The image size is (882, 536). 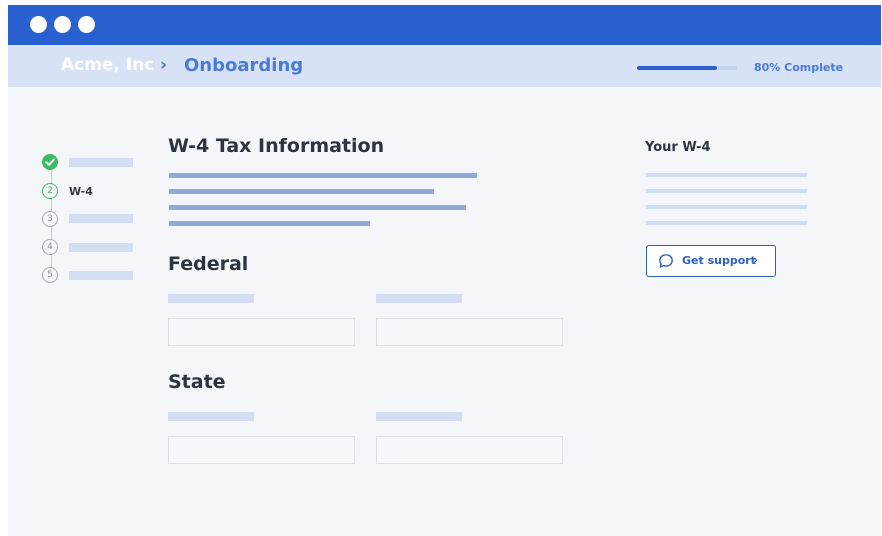 What do you see at coordinates (666, 261) in the screenshot?
I see `chat-bubble-icon` at bounding box center [666, 261].